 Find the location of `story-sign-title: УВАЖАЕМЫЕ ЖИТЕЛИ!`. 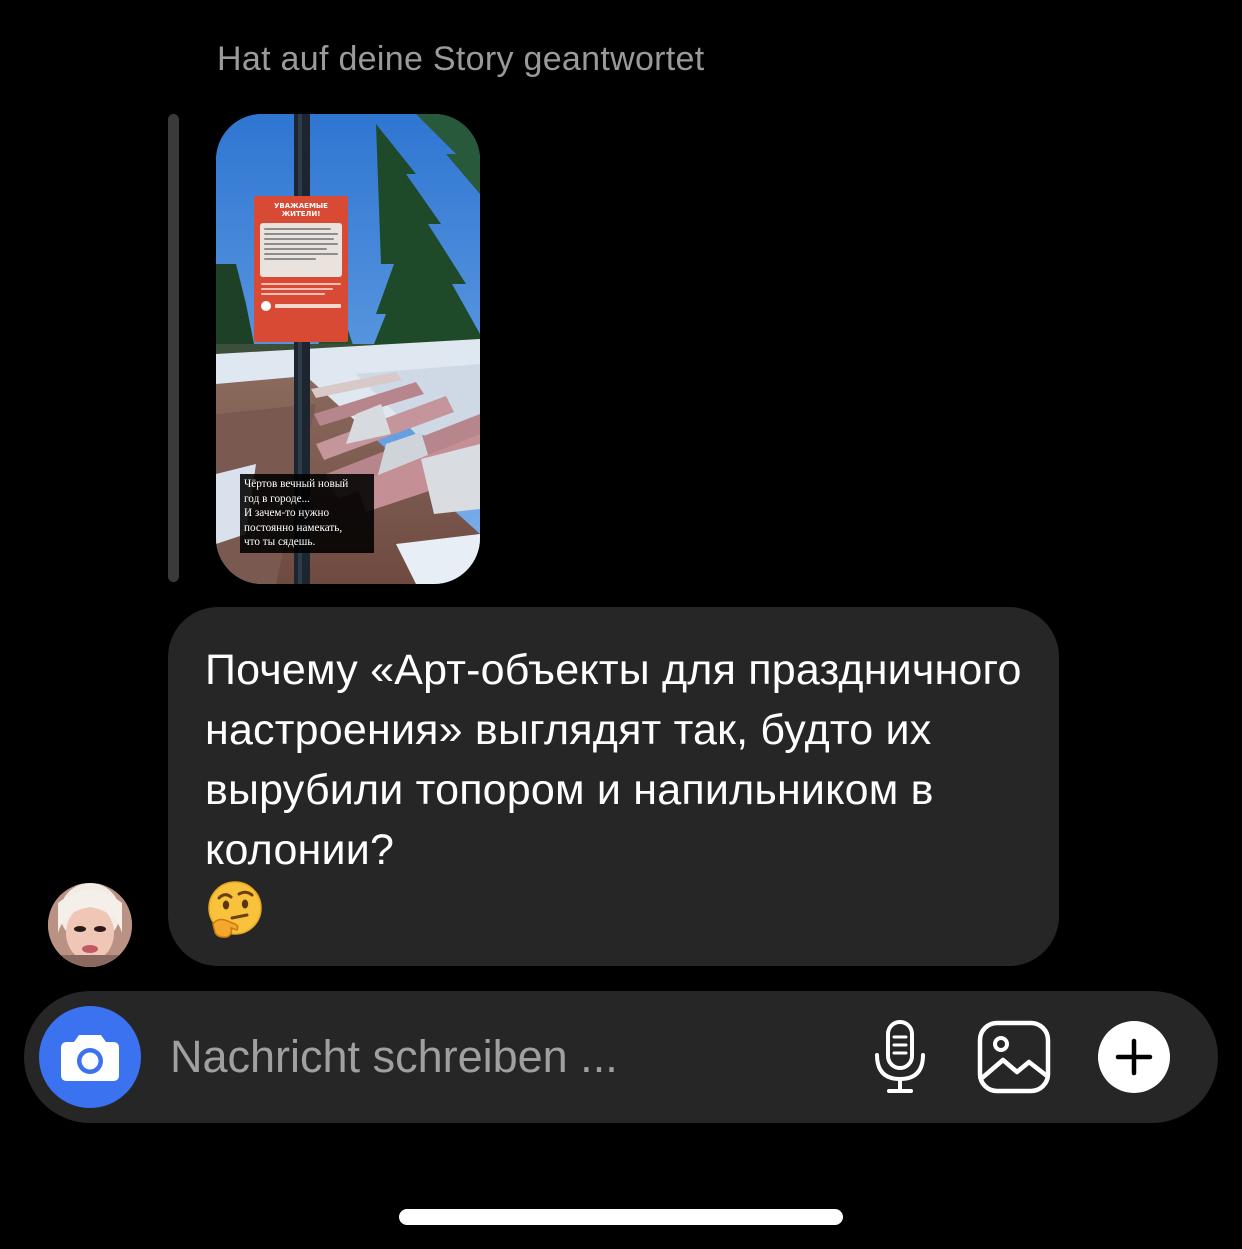

story-sign-title: УВАЖАЕМЫЕ ЖИТЕЛИ! is located at coordinates (301, 210).